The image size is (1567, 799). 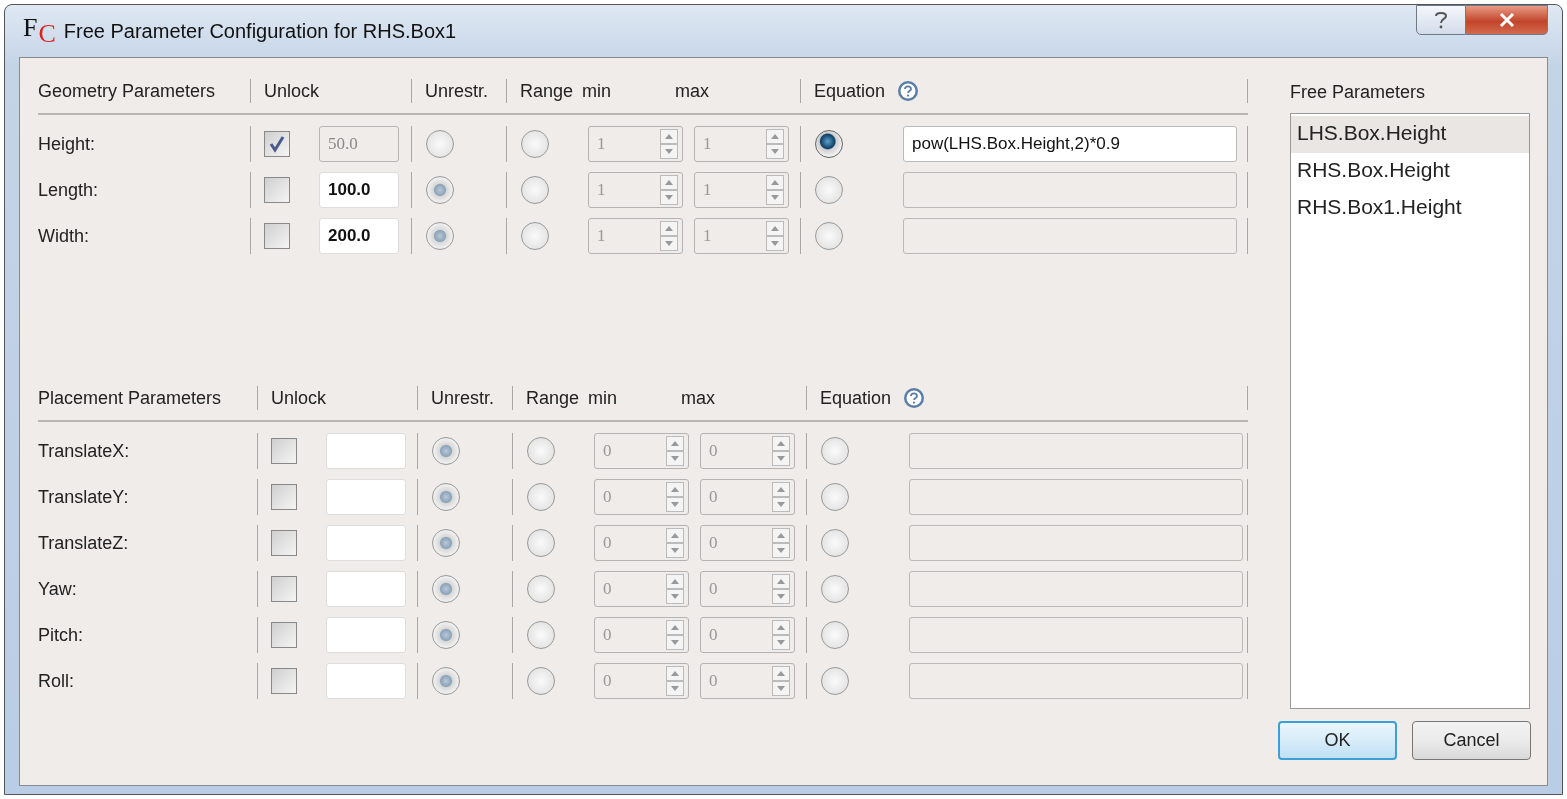 I want to click on ok-button: OK, so click(x=1337, y=740).